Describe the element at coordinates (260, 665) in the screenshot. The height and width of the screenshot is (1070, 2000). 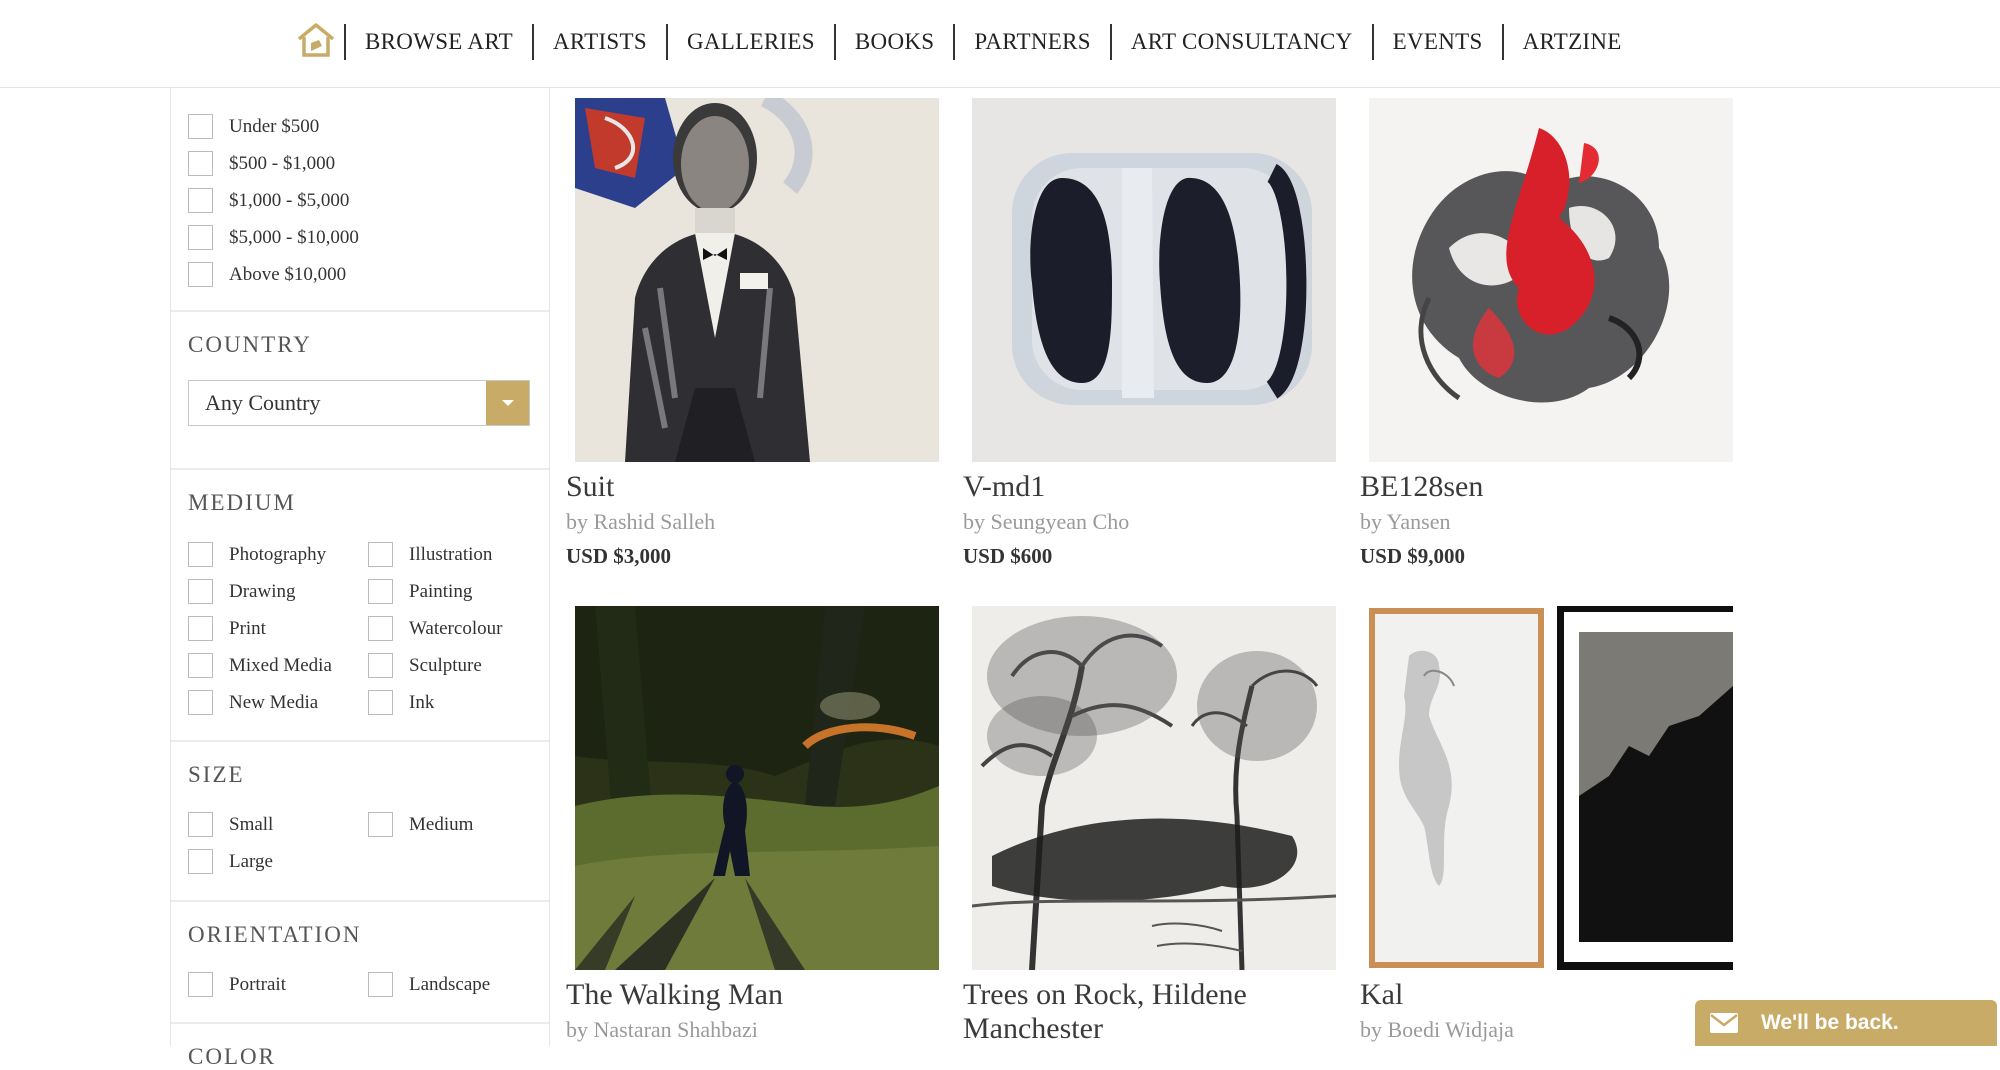
I see `medium-option: Mixed Media` at that location.